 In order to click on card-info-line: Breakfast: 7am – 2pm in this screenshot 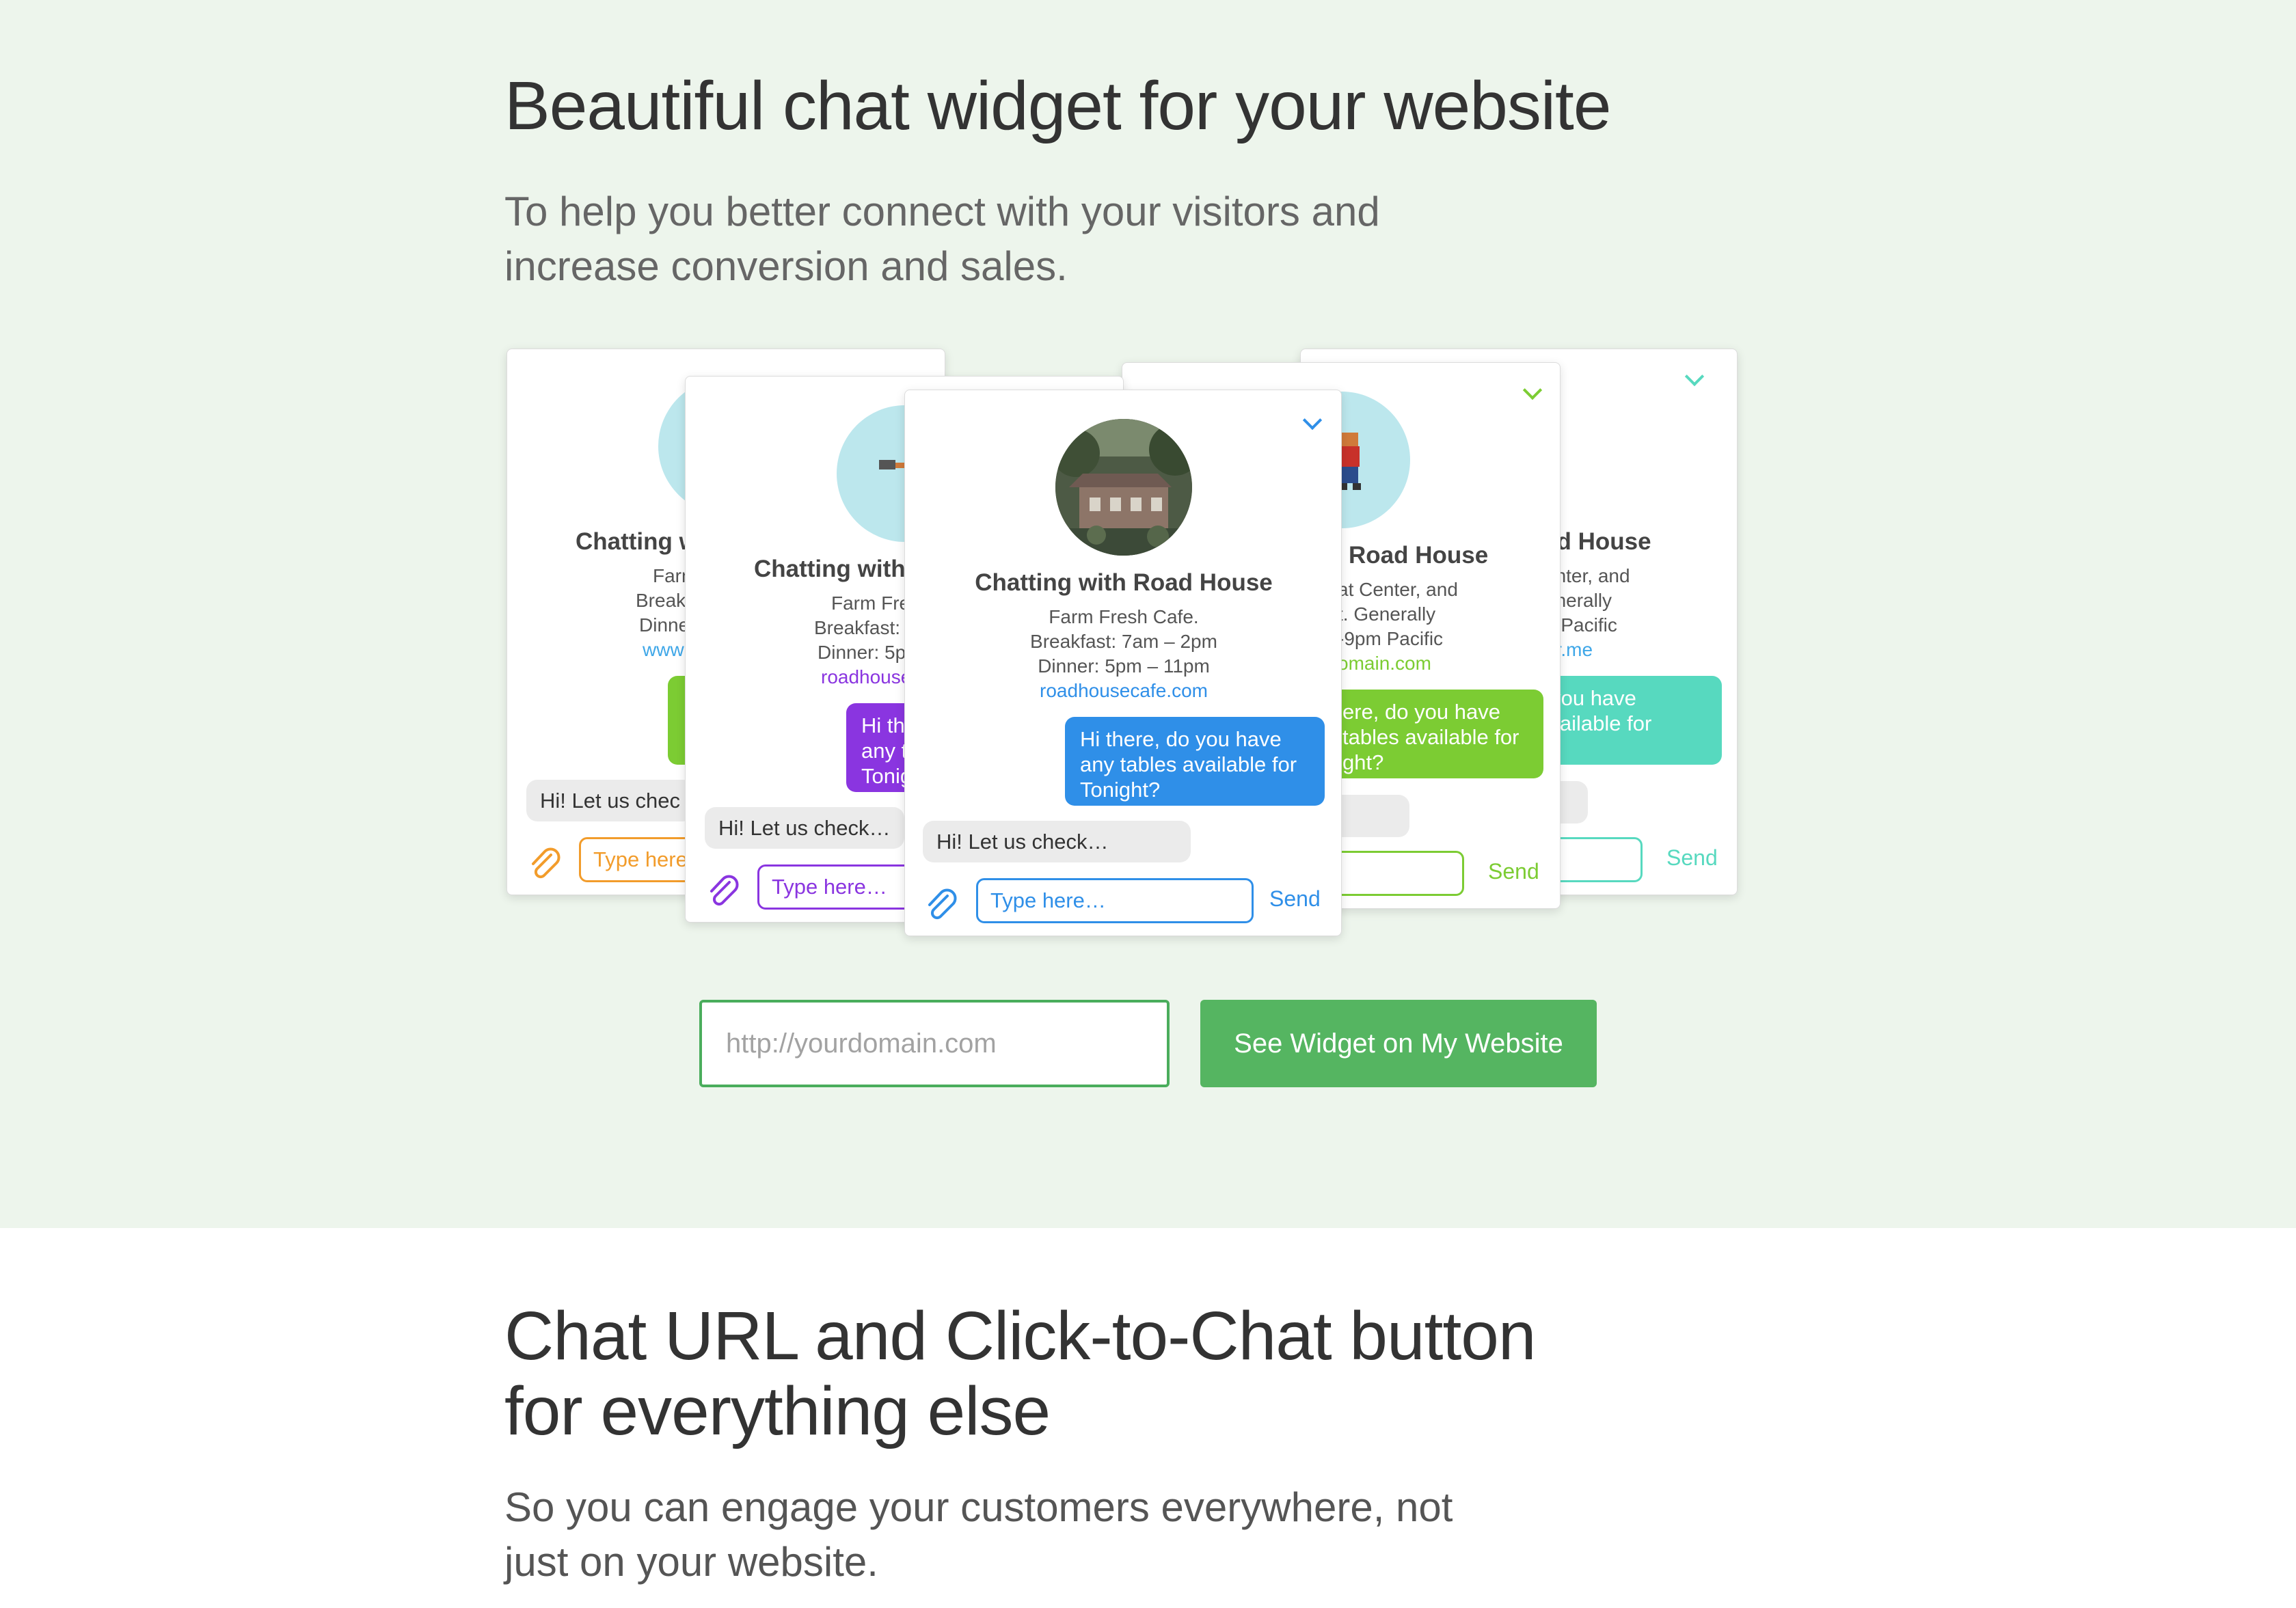, I will do `click(1123, 641)`.